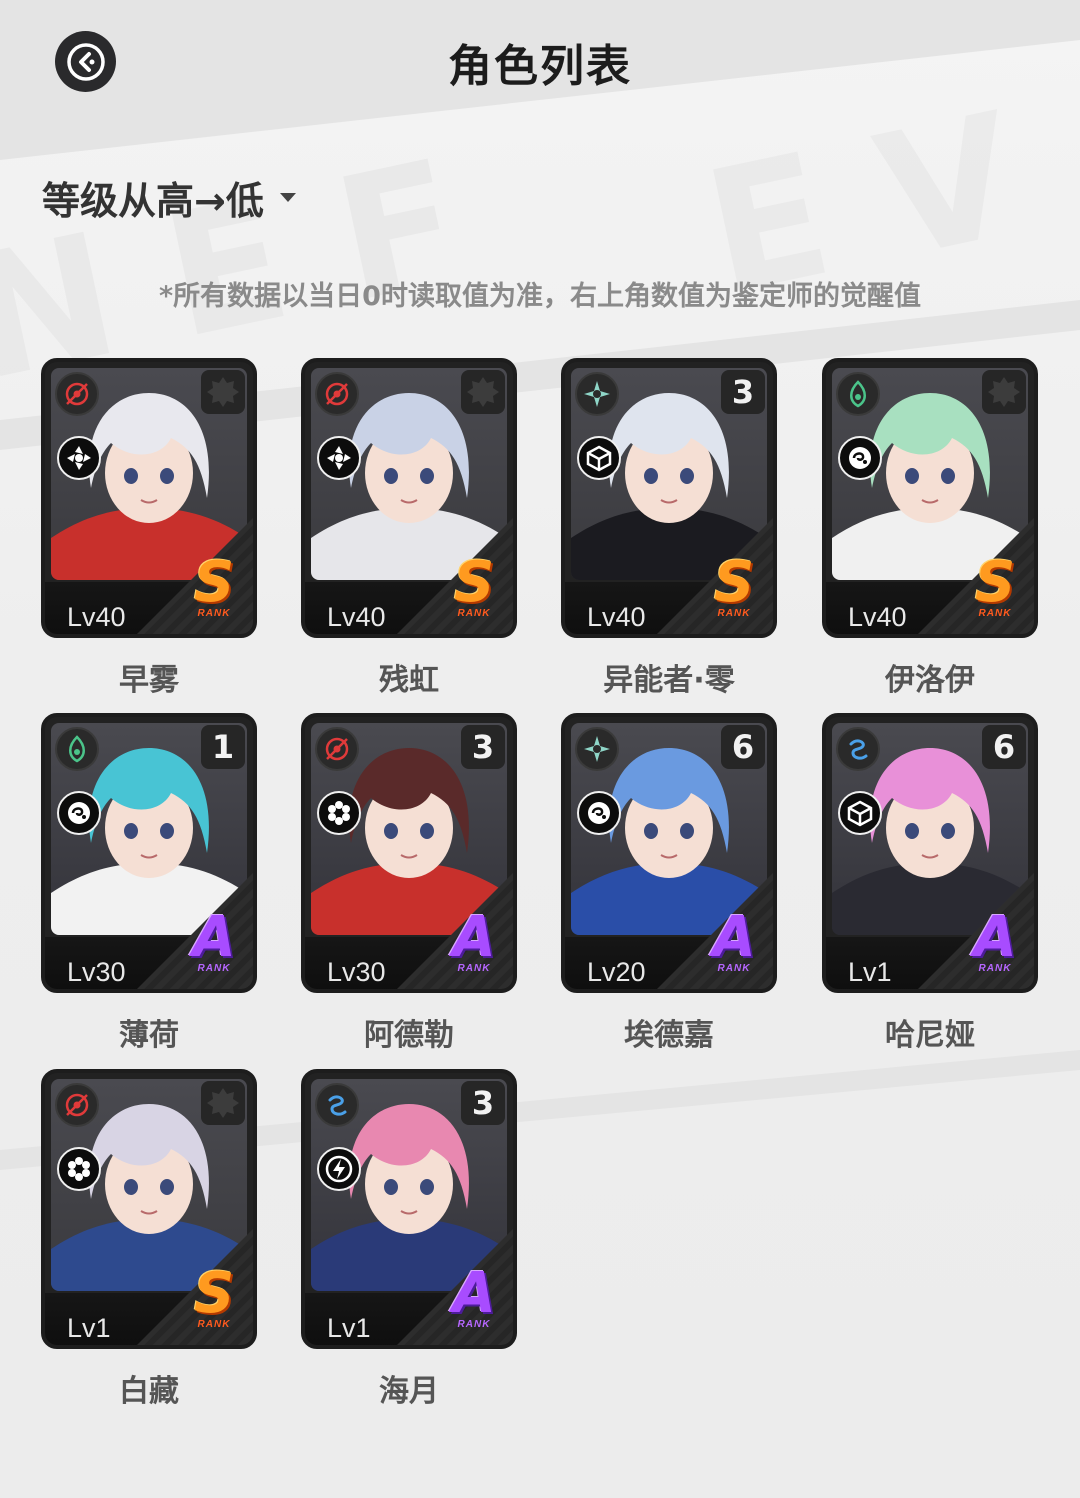 This screenshot has height=1498, width=1080. I want to click on character-card: Lv40 S RANK 3 异能者·零, so click(669, 528).